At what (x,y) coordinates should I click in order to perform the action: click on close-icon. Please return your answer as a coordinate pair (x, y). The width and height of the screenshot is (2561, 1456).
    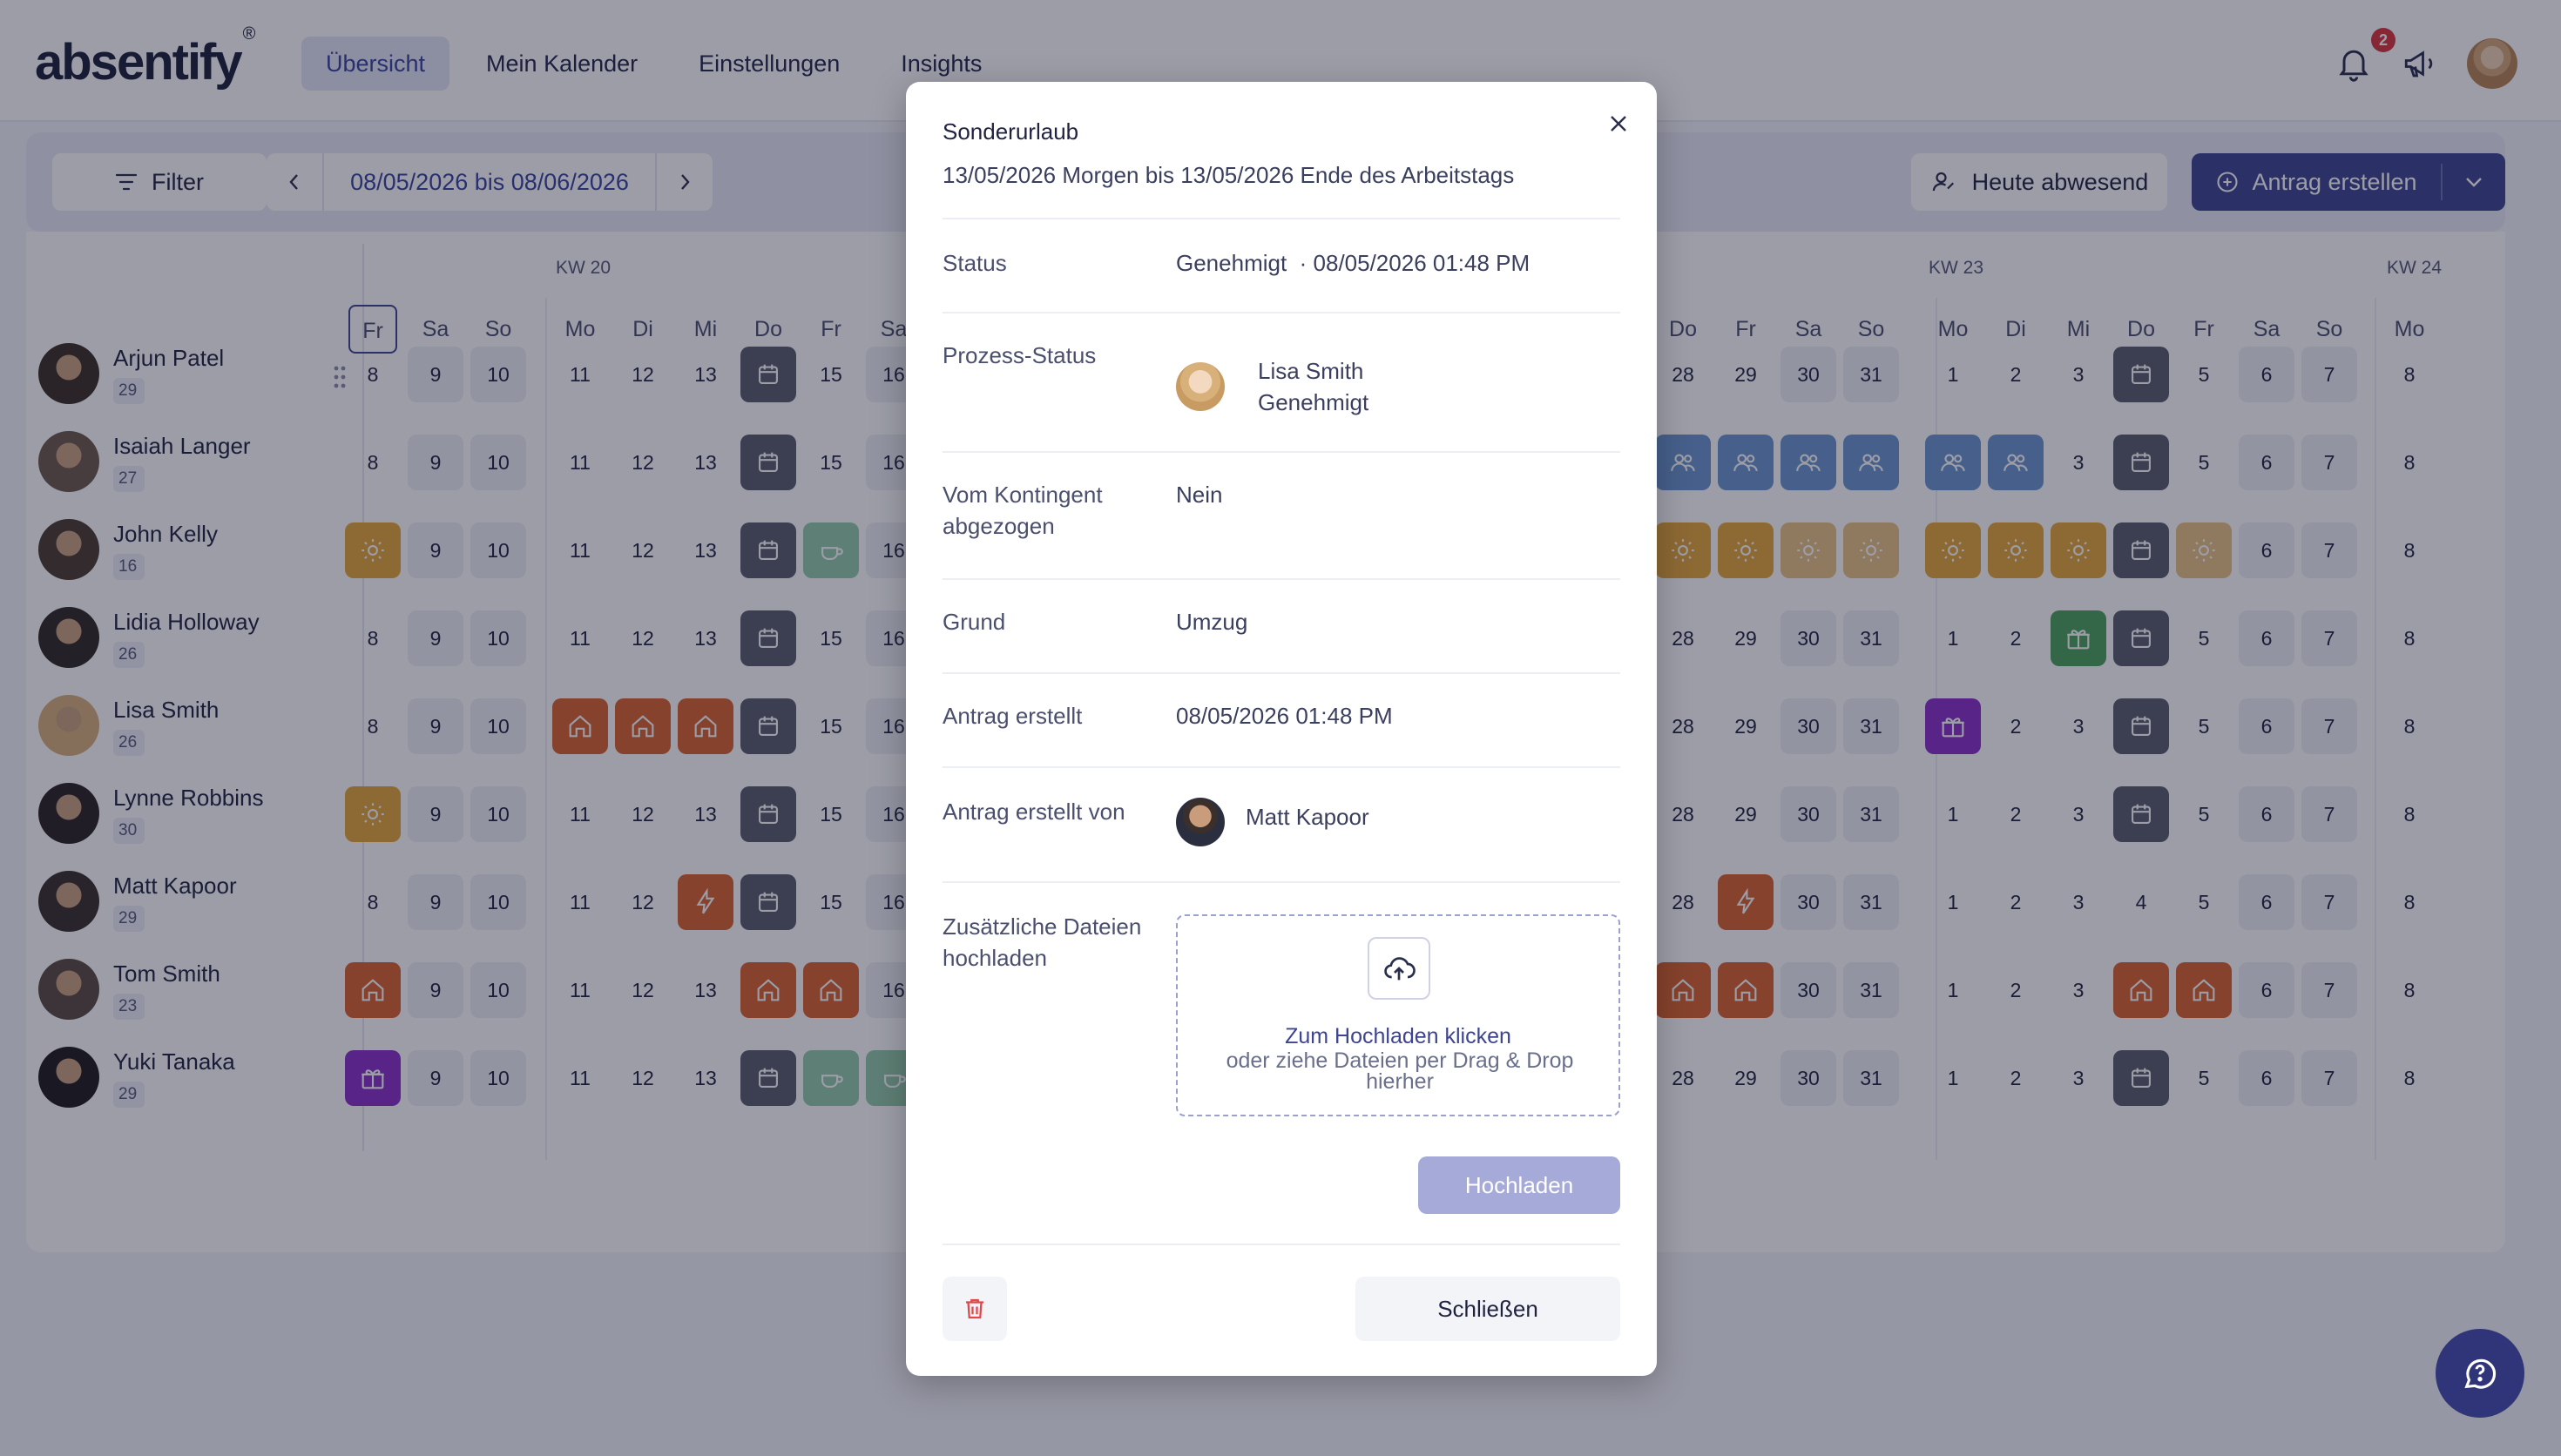
    Looking at the image, I should click on (1618, 123).